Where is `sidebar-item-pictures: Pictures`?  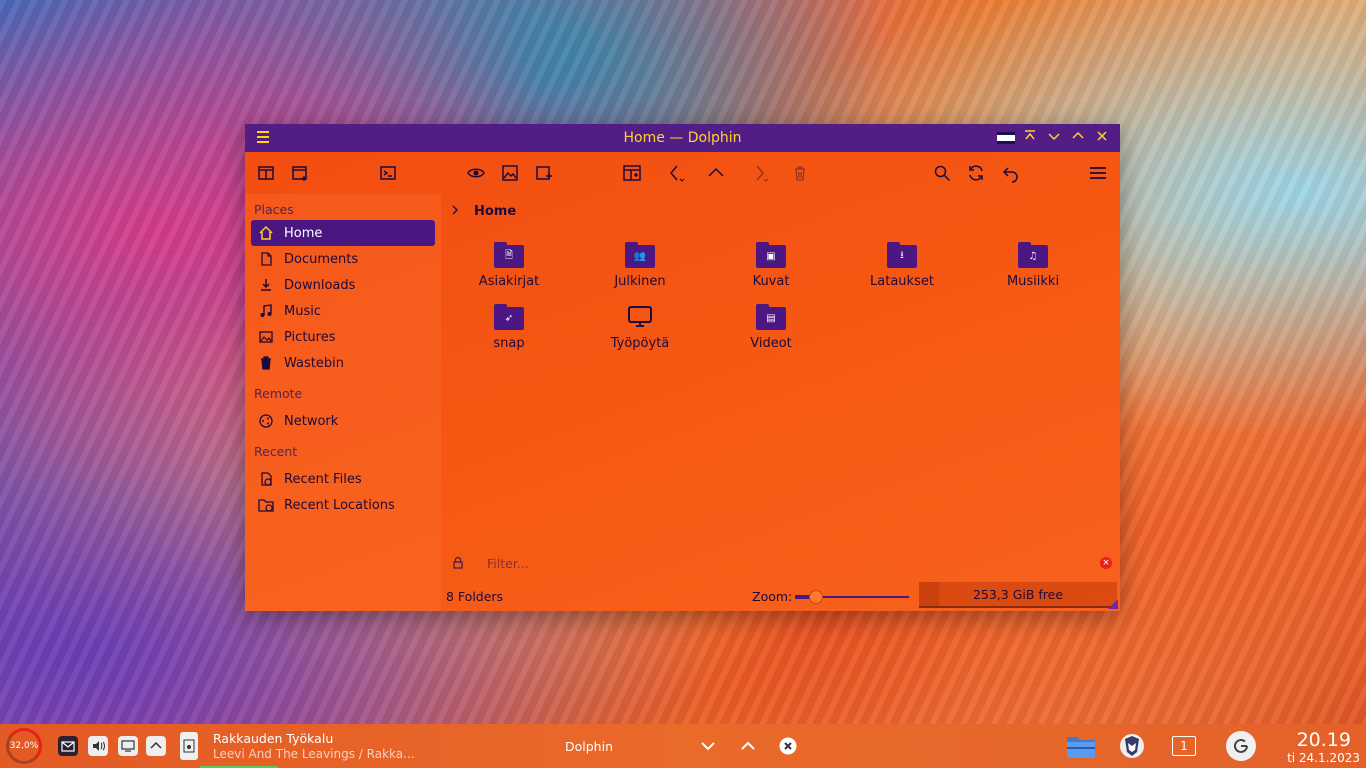
sidebar-item-pictures: Pictures is located at coordinates (343, 337).